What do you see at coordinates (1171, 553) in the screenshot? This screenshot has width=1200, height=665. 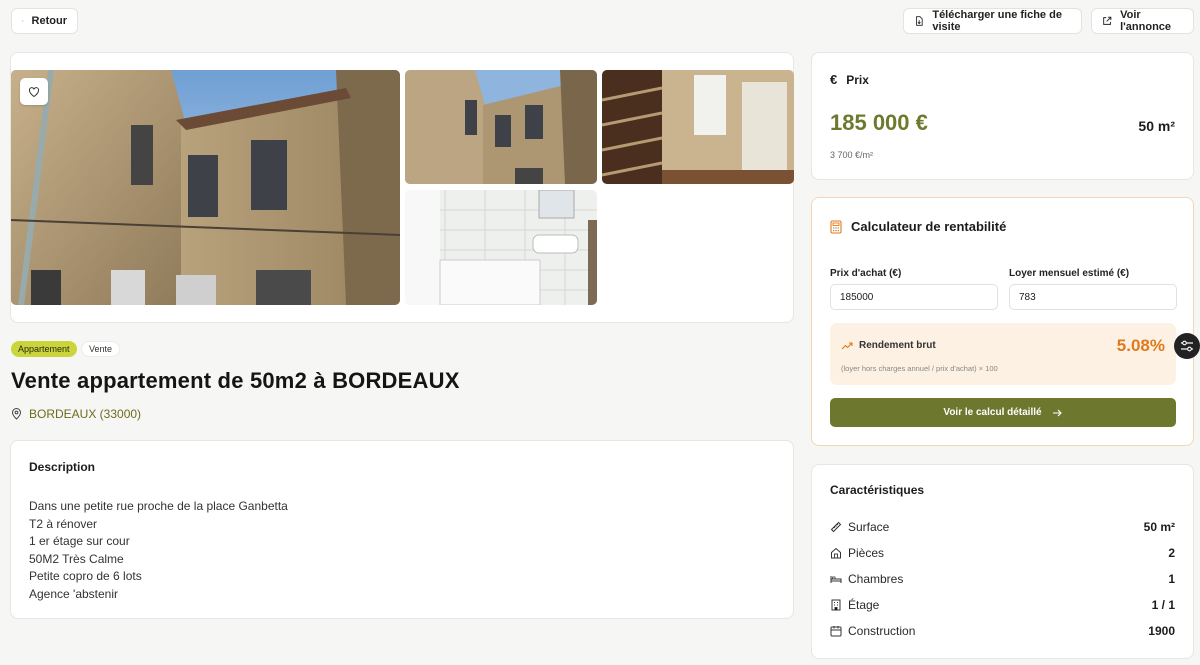 I see `feature-value: 2` at bounding box center [1171, 553].